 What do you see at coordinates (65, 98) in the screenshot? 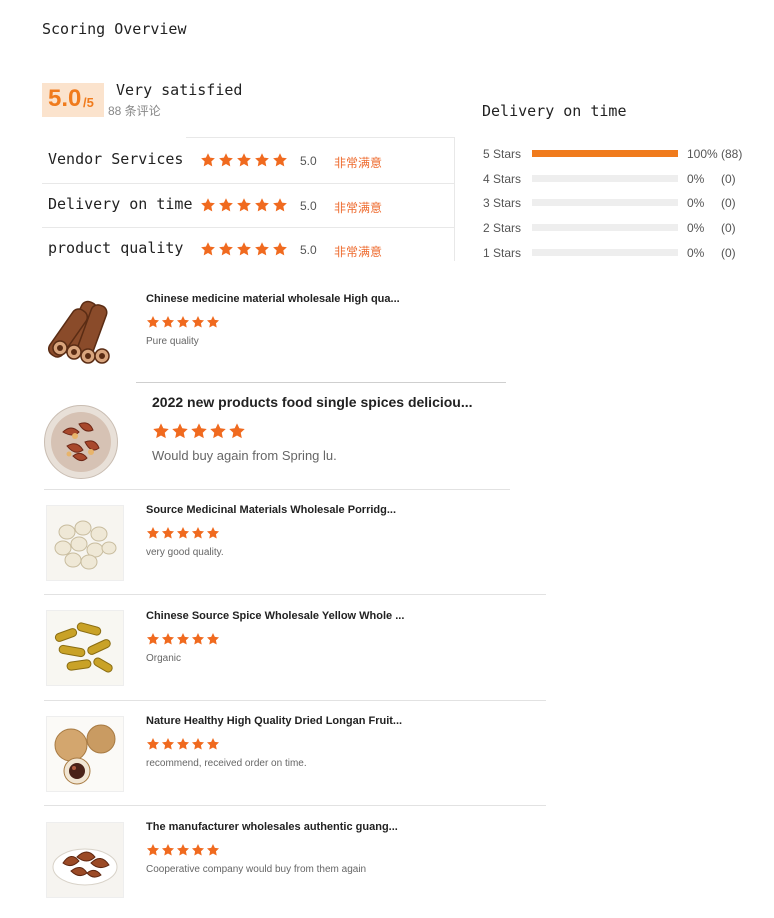
I see `overall-score: 5.0` at bounding box center [65, 98].